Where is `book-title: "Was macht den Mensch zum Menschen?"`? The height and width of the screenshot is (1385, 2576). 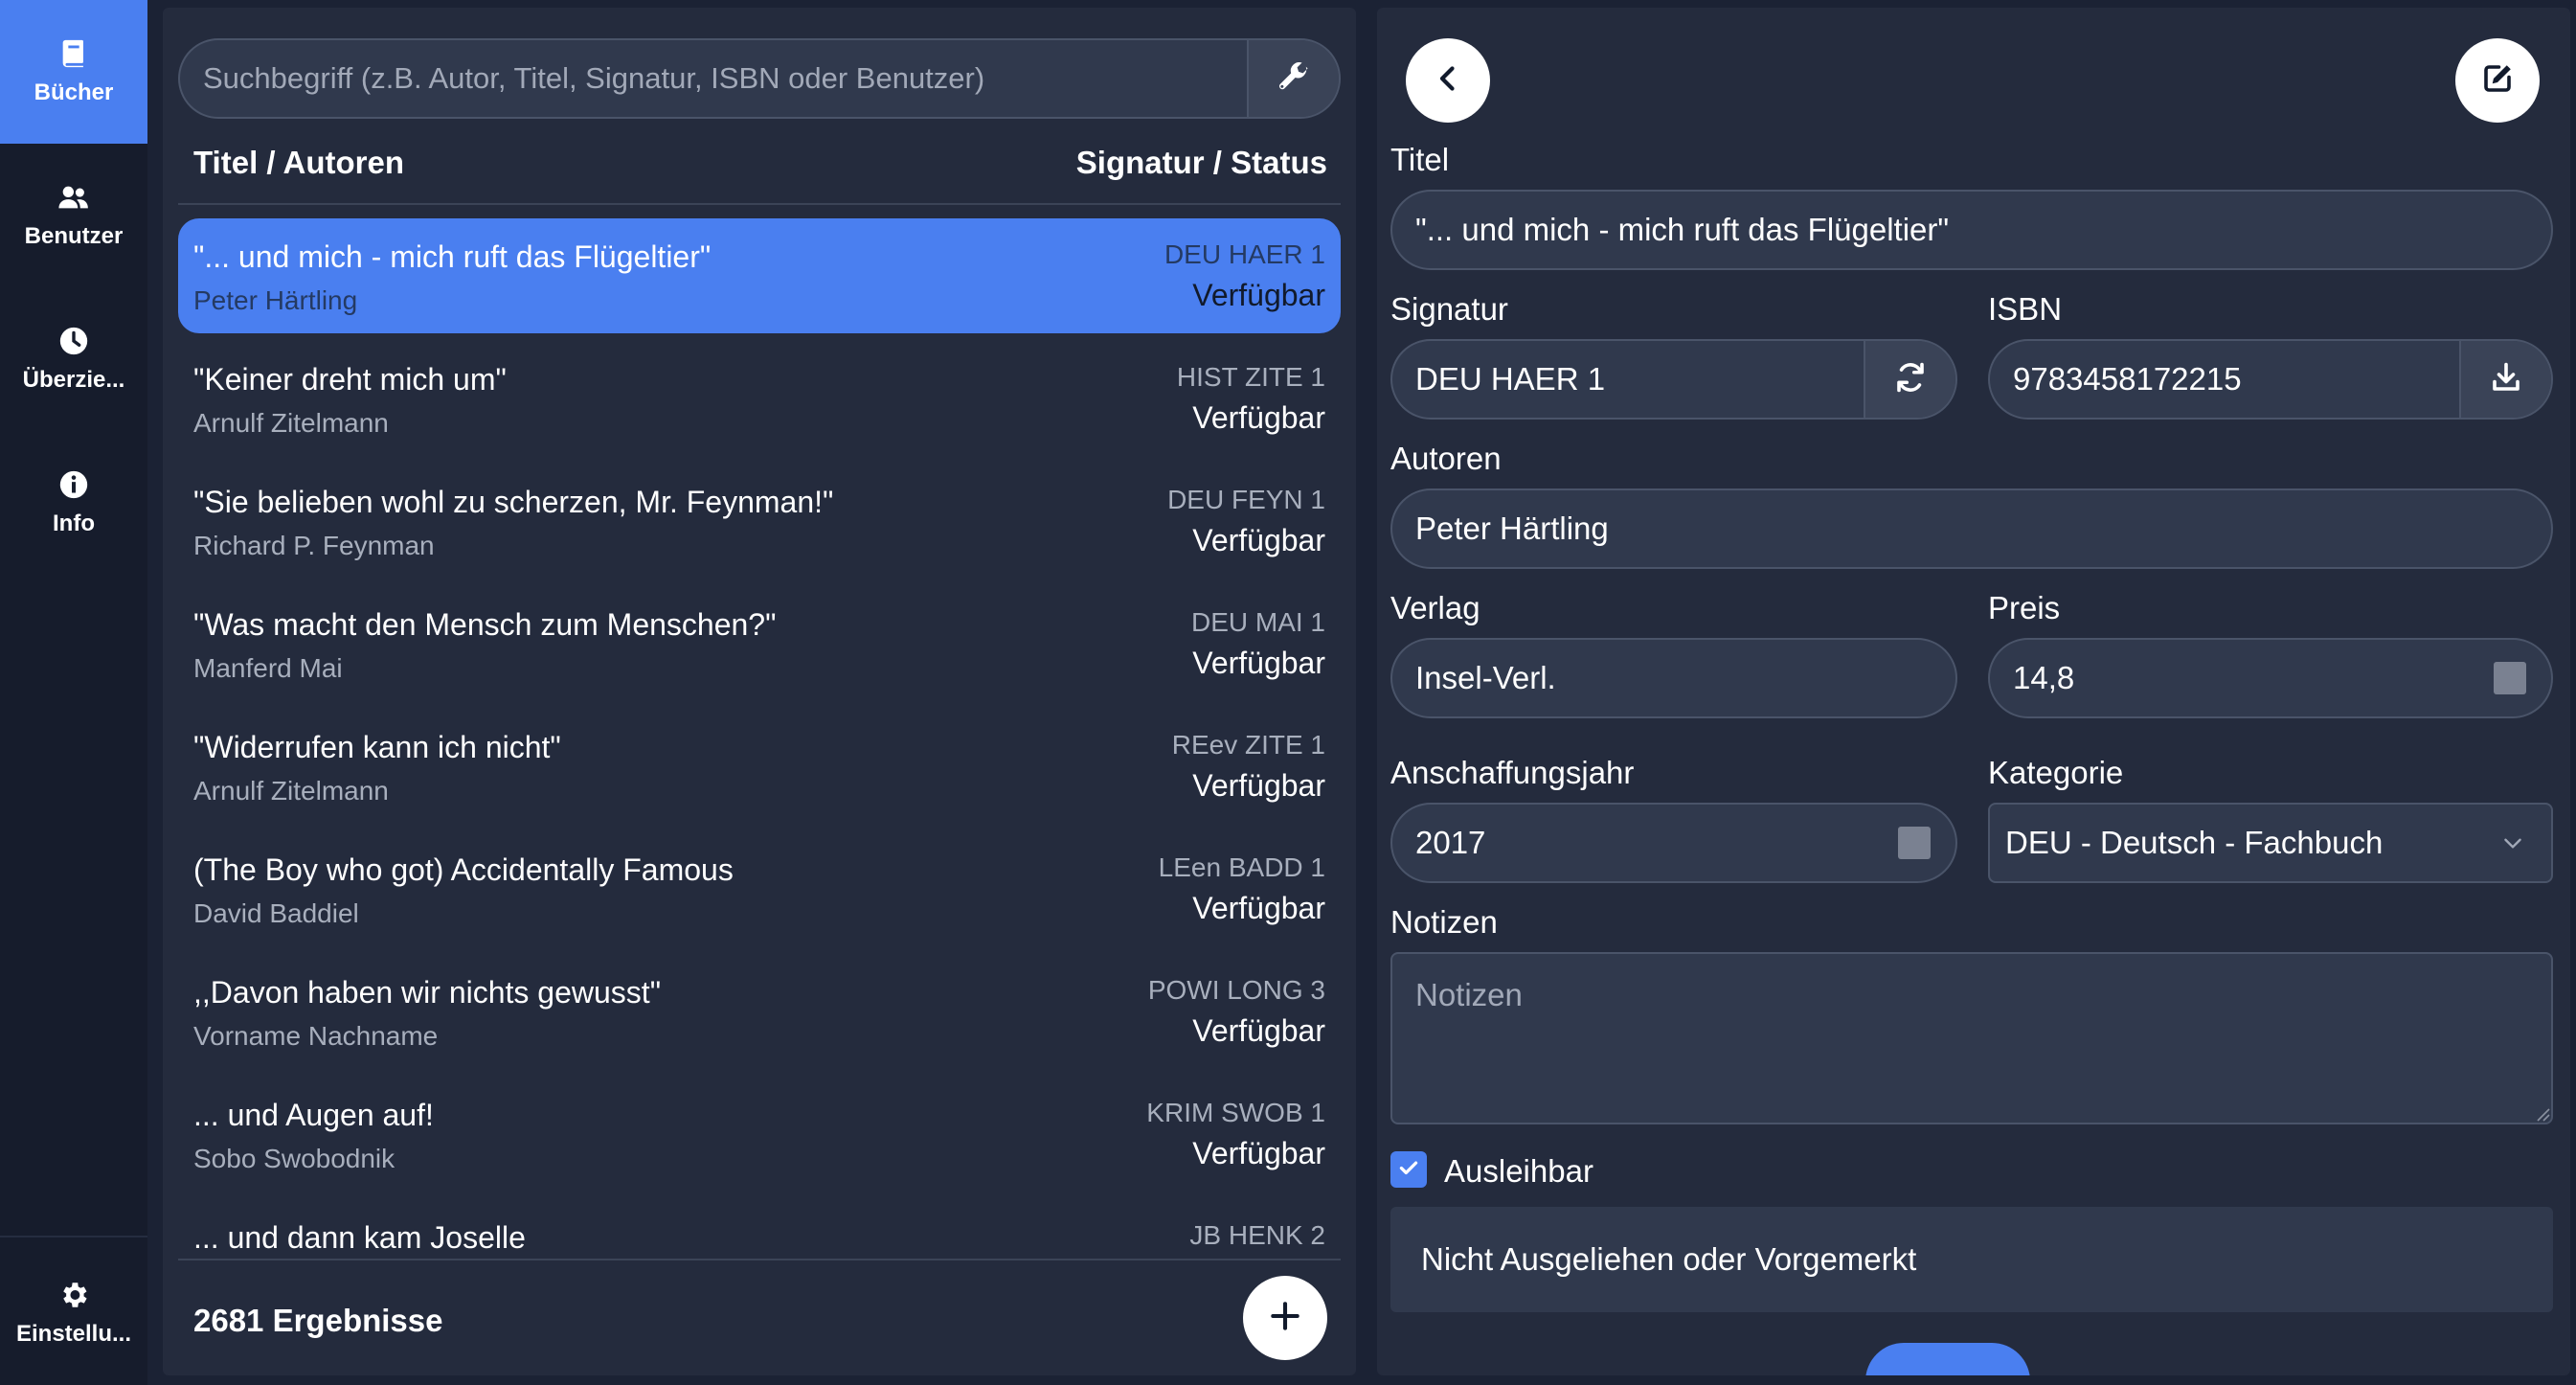
book-title: "Was macht den Mensch zum Menschen?" is located at coordinates (485, 624).